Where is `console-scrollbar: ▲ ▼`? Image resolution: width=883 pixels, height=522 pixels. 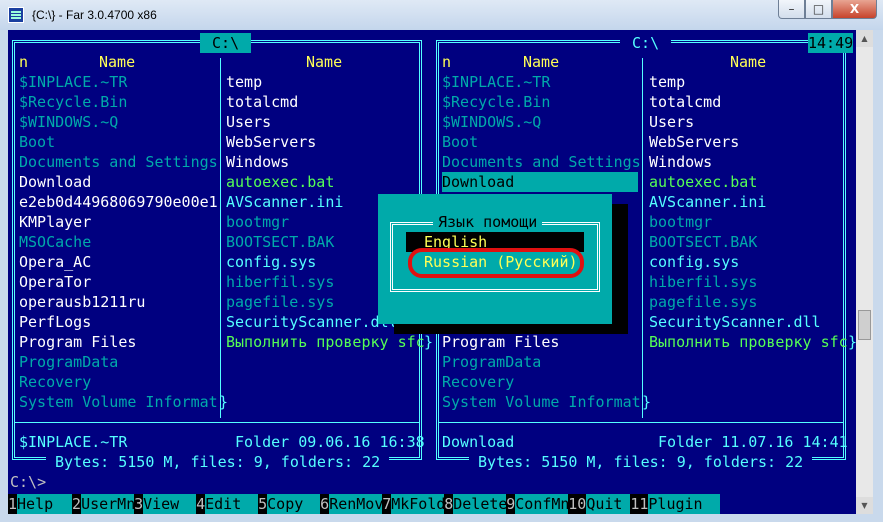
console-scrollbar: ▲ ▼ is located at coordinates (864, 272).